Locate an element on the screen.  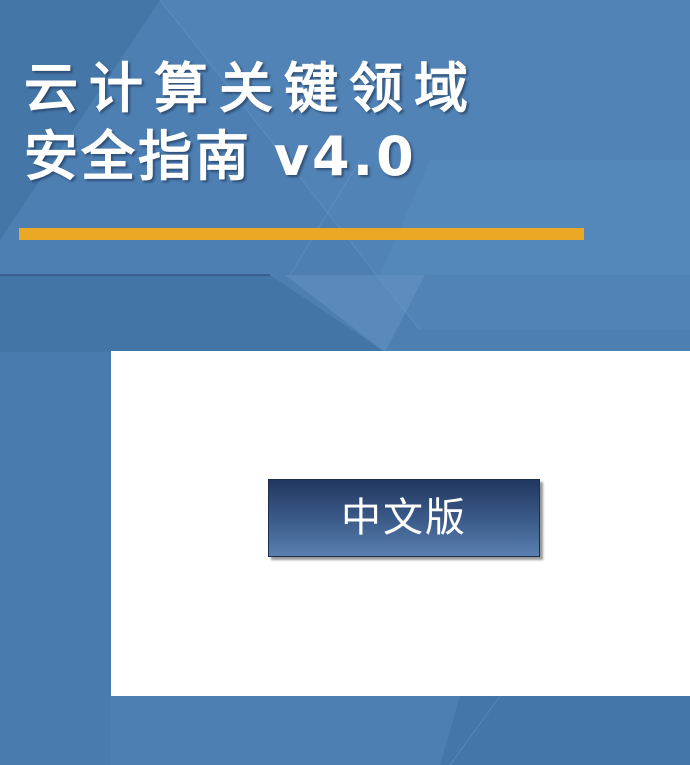
title-line-1: 云计算关键领域 is located at coordinates (251, 88).